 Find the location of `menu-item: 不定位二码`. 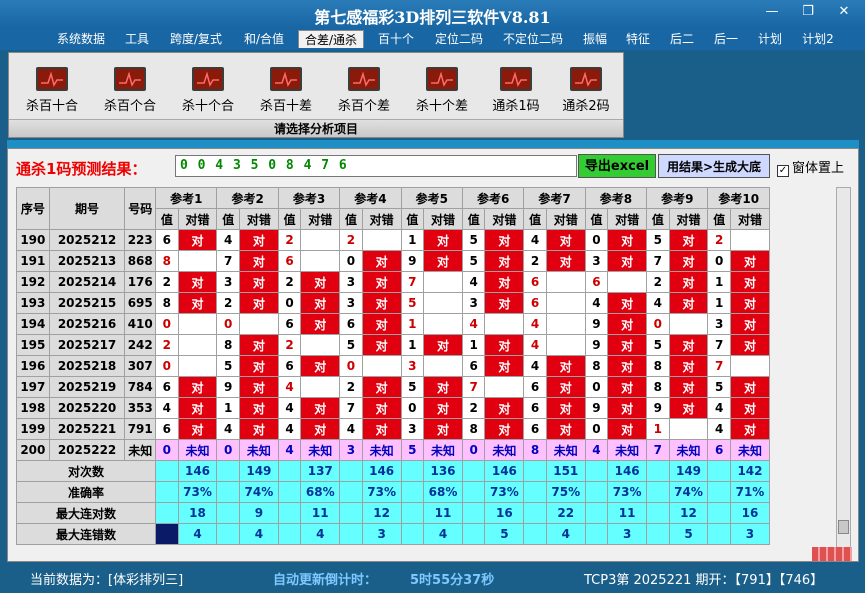

menu-item: 不定位二码 is located at coordinates (533, 39).